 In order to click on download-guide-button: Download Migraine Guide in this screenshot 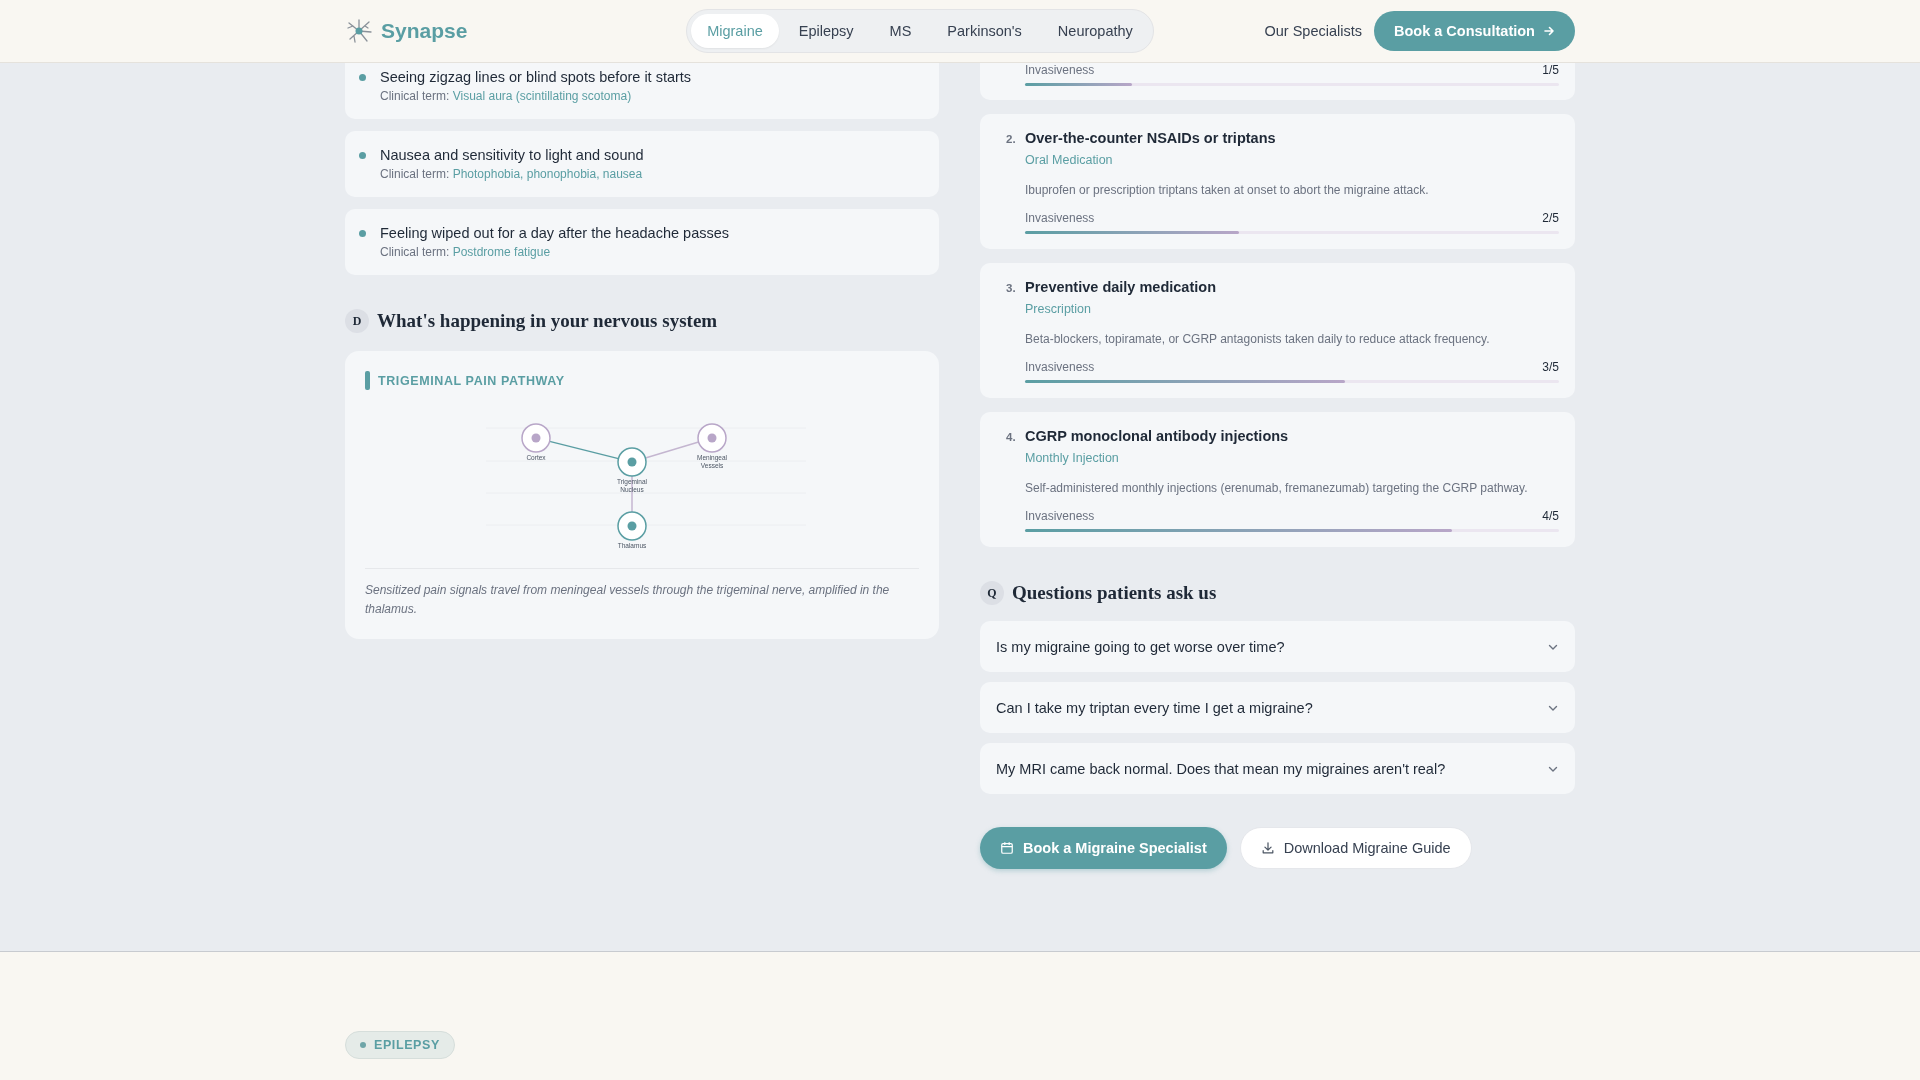, I will do `click(1355, 848)`.